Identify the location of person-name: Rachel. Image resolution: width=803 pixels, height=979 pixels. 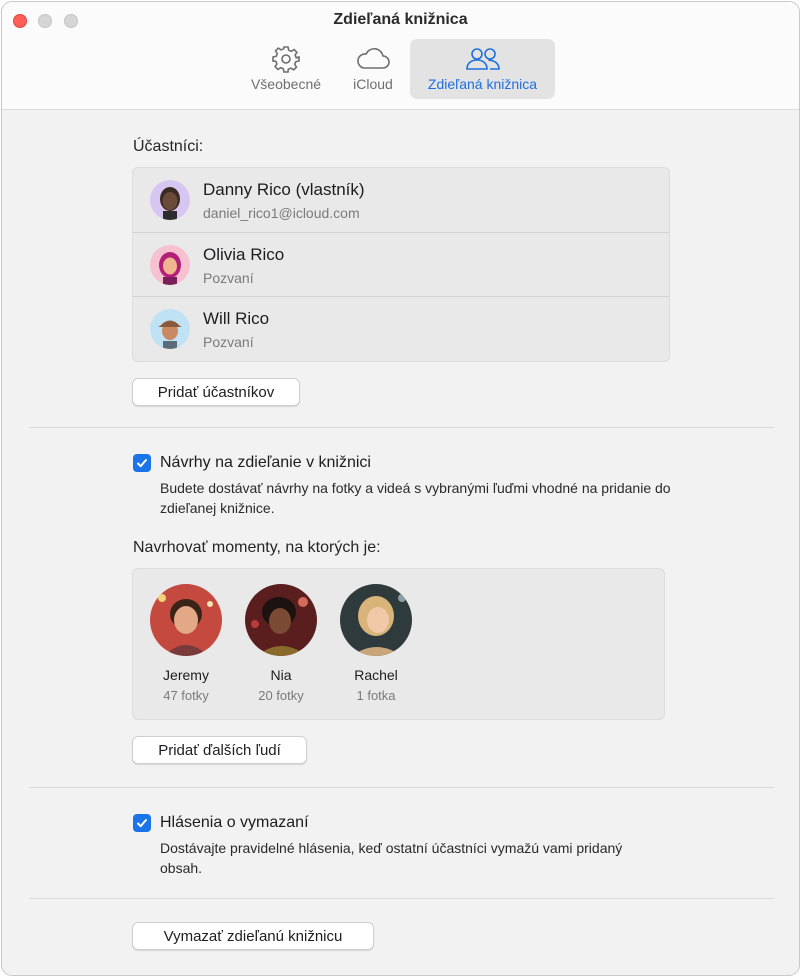
(376, 675).